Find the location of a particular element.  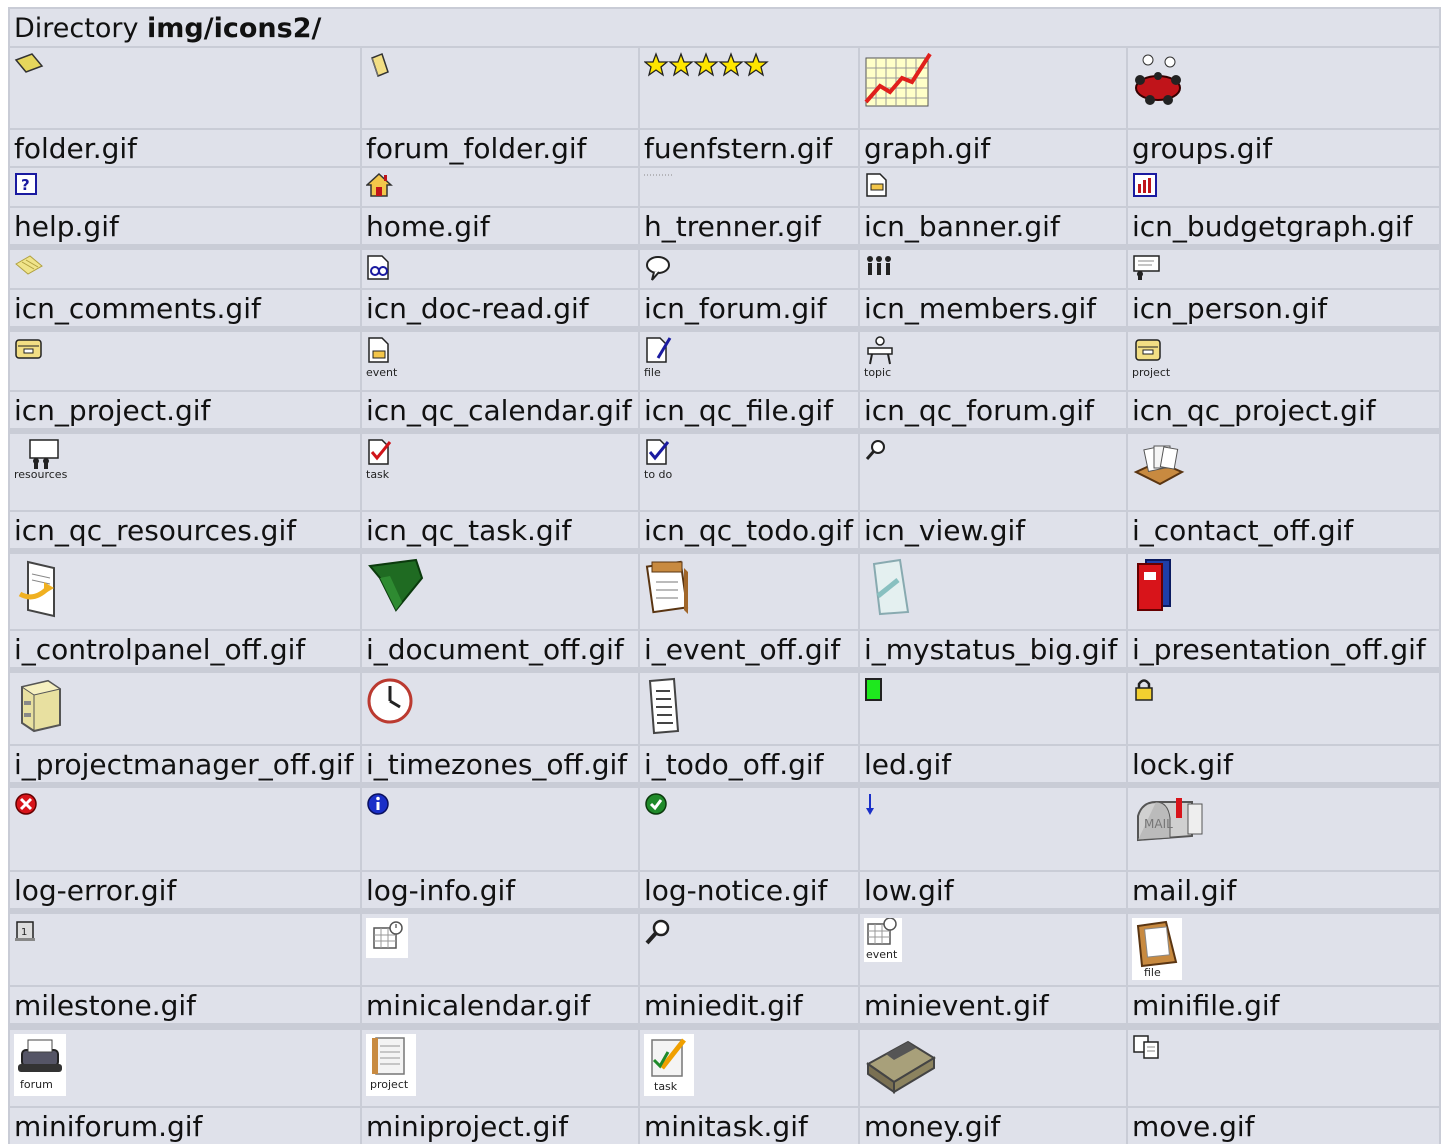

file-name-label: home.gif is located at coordinates (500, 226).